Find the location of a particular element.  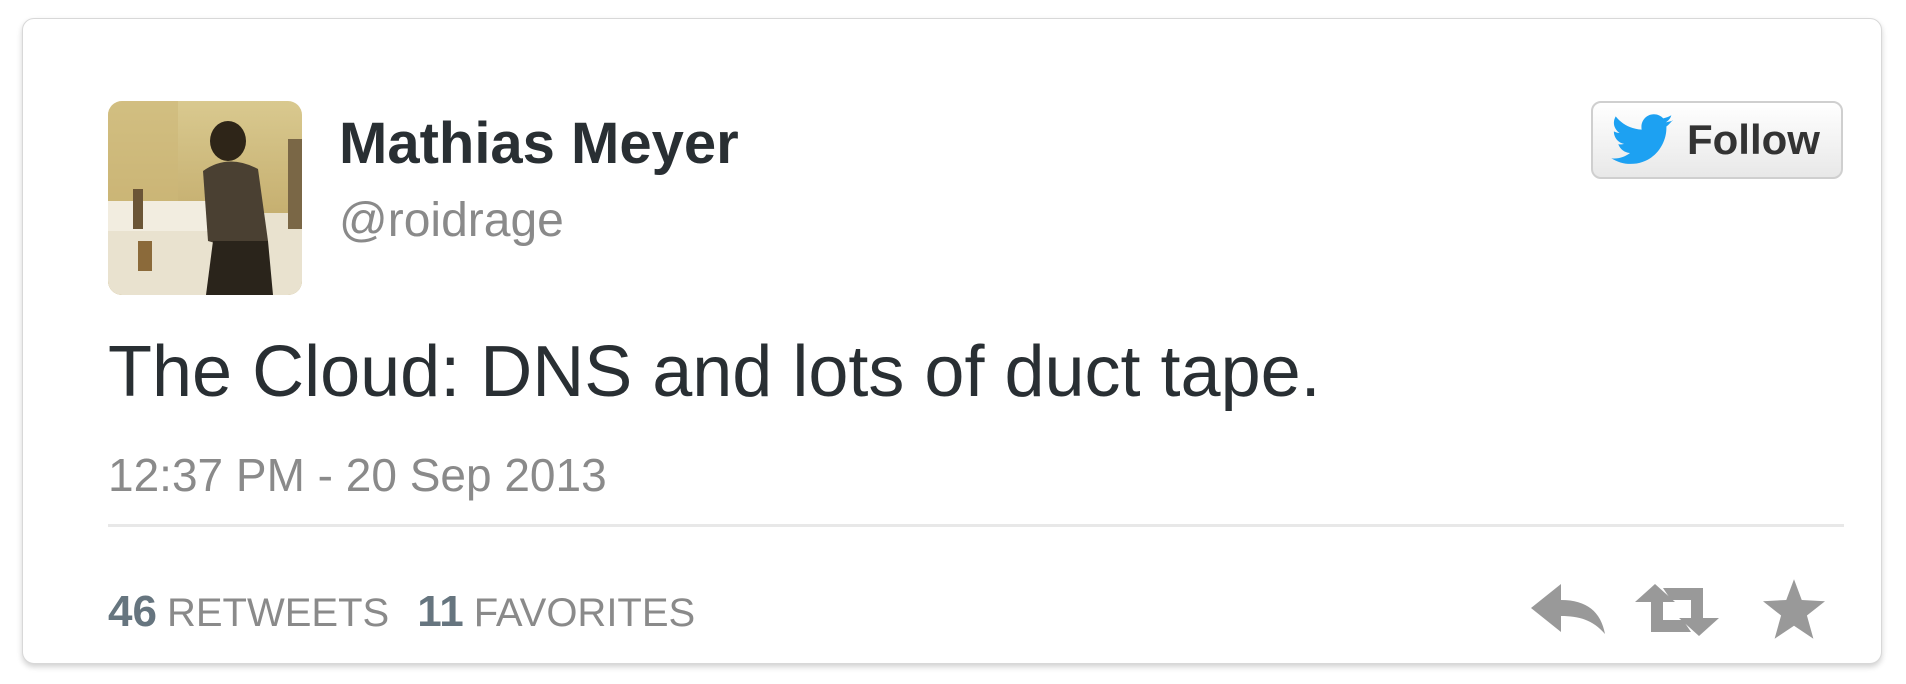

divider is located at coordinates (976, 525).